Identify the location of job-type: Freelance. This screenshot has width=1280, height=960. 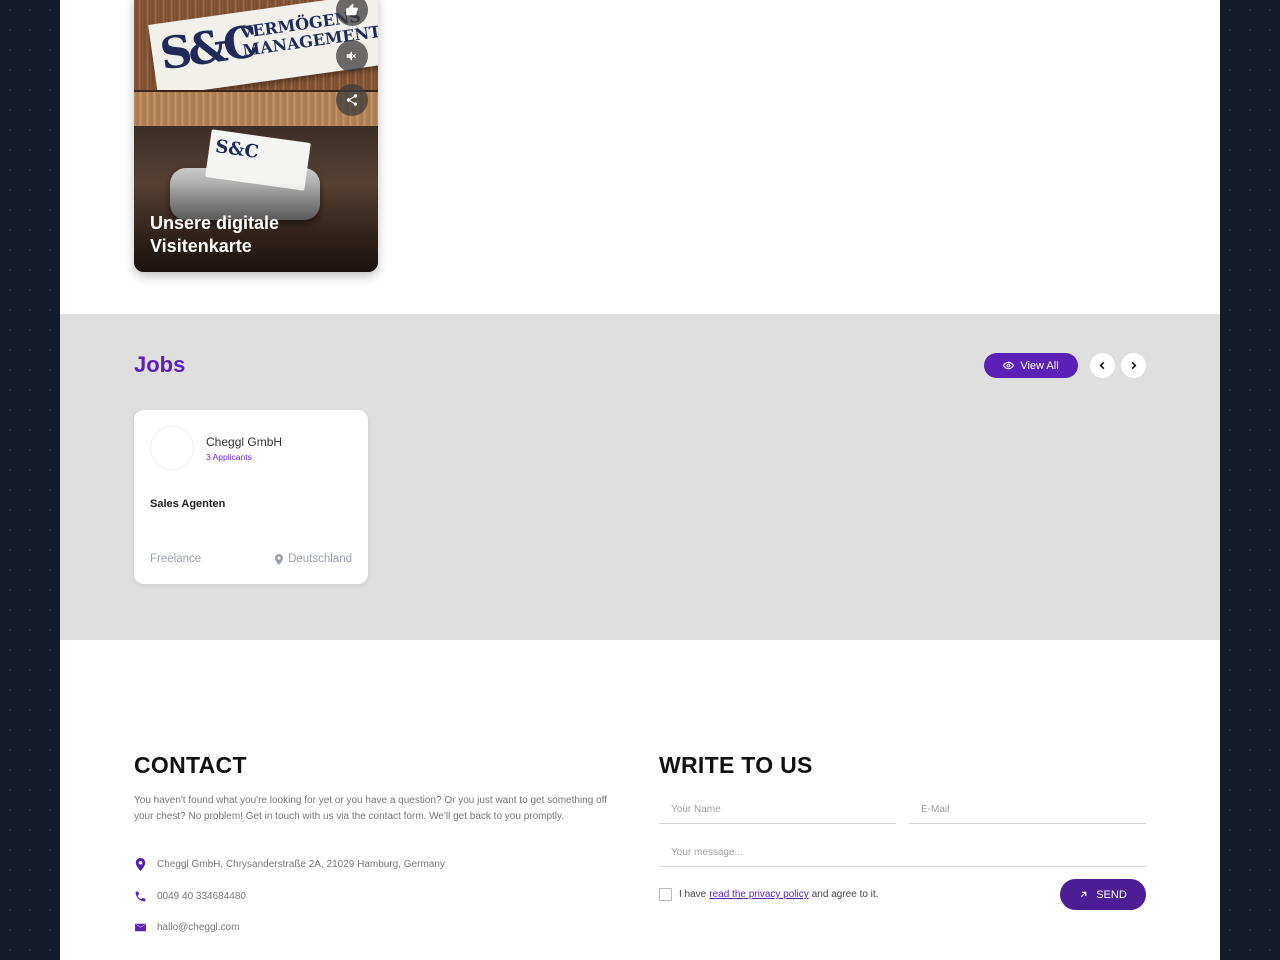
(176, 559).